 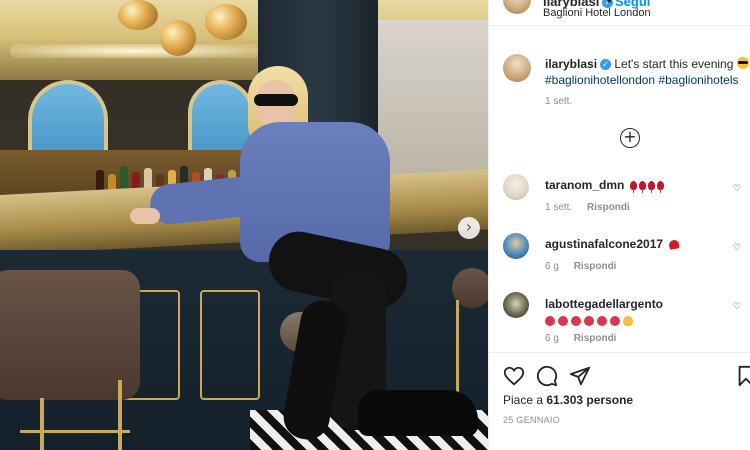 I want to click on likes-prefix: Piace a, so click(x=525, y=400).